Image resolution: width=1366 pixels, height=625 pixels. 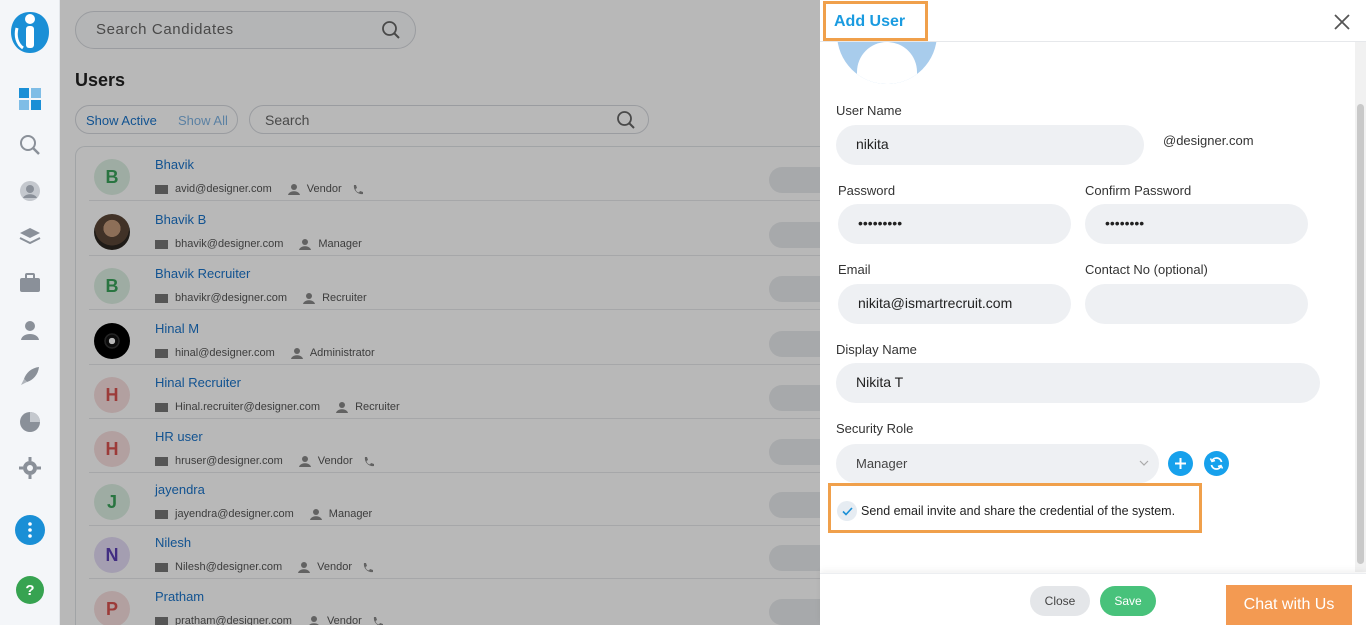 What do you see at coordinates (957, 303) in the screenshot?
I see `email-input` at bounding box center [957, 303].